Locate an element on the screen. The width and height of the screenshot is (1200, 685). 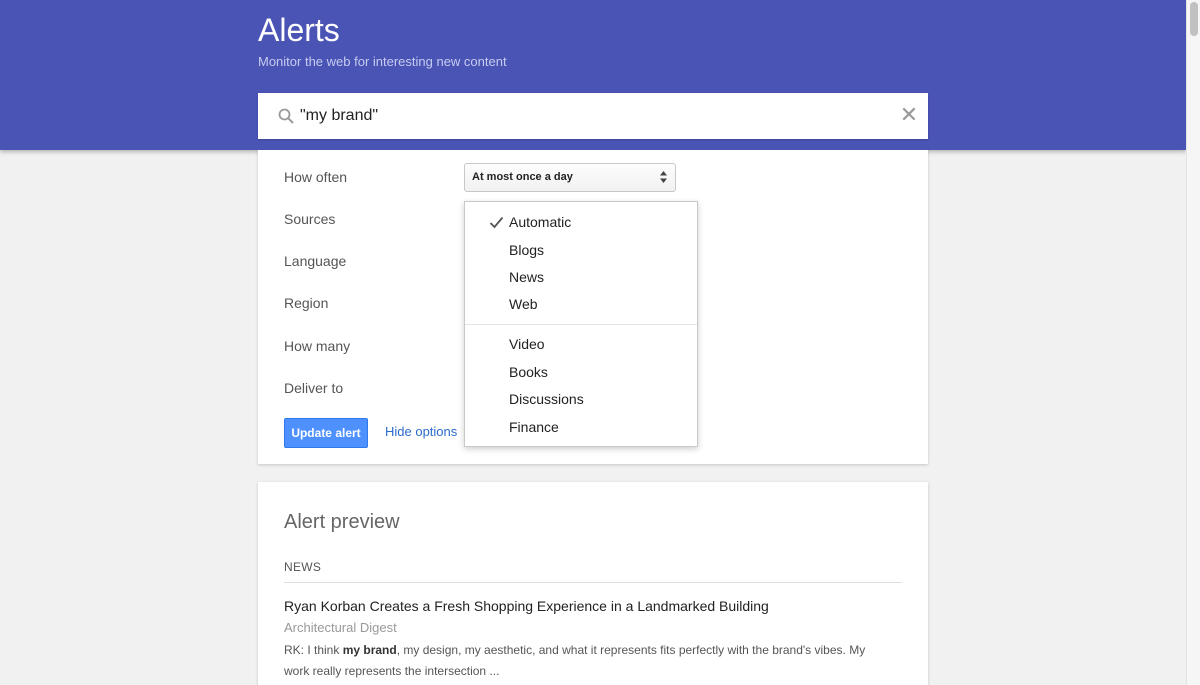
article-source: Architectural Digest is located at coordinates (340, 627).